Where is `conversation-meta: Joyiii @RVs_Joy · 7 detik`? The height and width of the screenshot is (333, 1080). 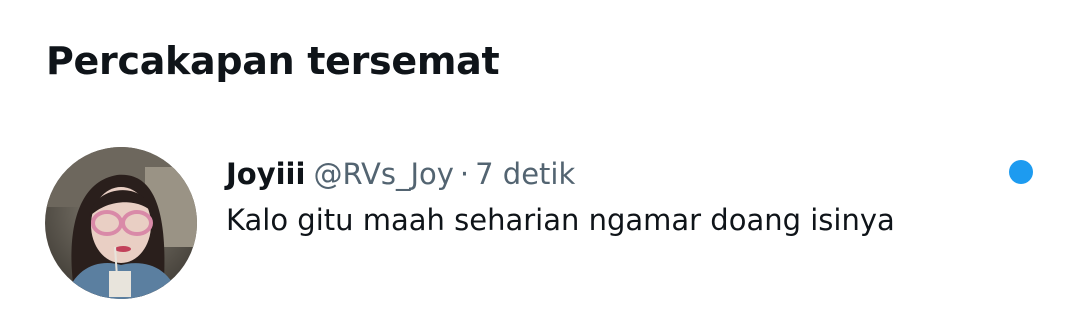
conversation-meta: Joyiii @RVs_Joy · 7 detik is located at coordinates (400, 174).